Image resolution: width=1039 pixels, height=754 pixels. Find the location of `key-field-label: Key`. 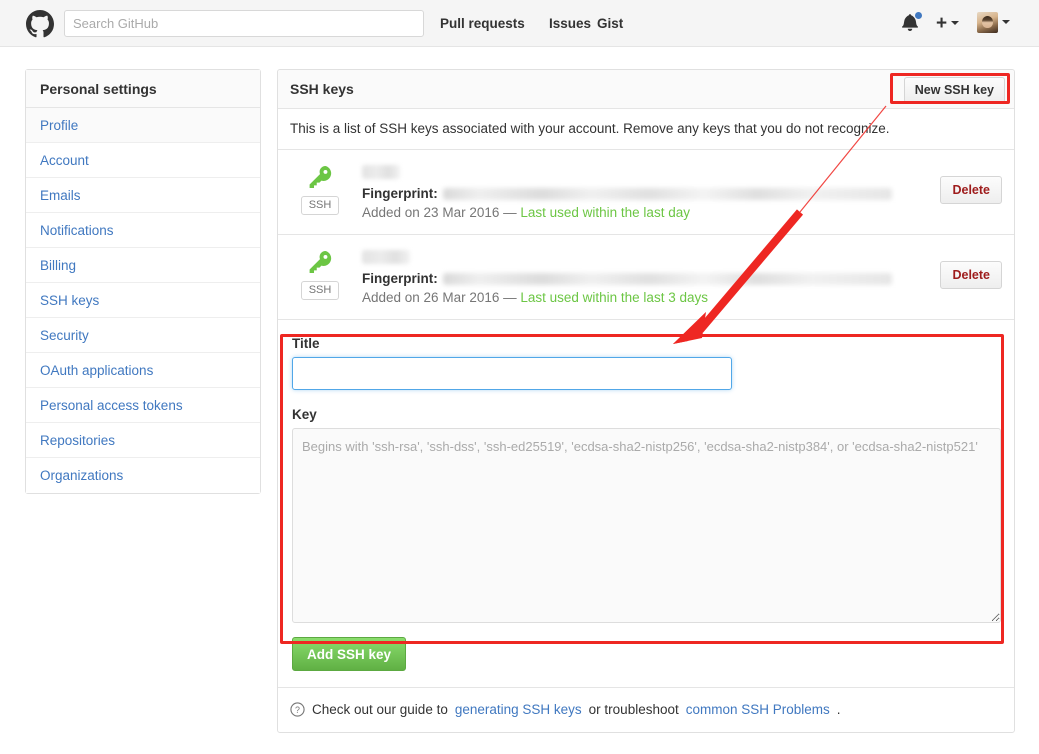

key-field-label: Key is located at coordinates (304, 414).